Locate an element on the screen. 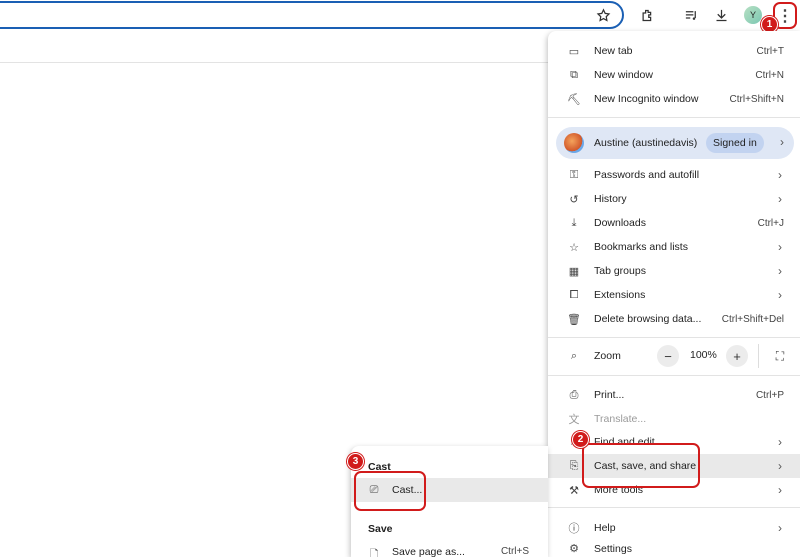  new-tab-icon: ▭ is located at coordinates (574, 51).